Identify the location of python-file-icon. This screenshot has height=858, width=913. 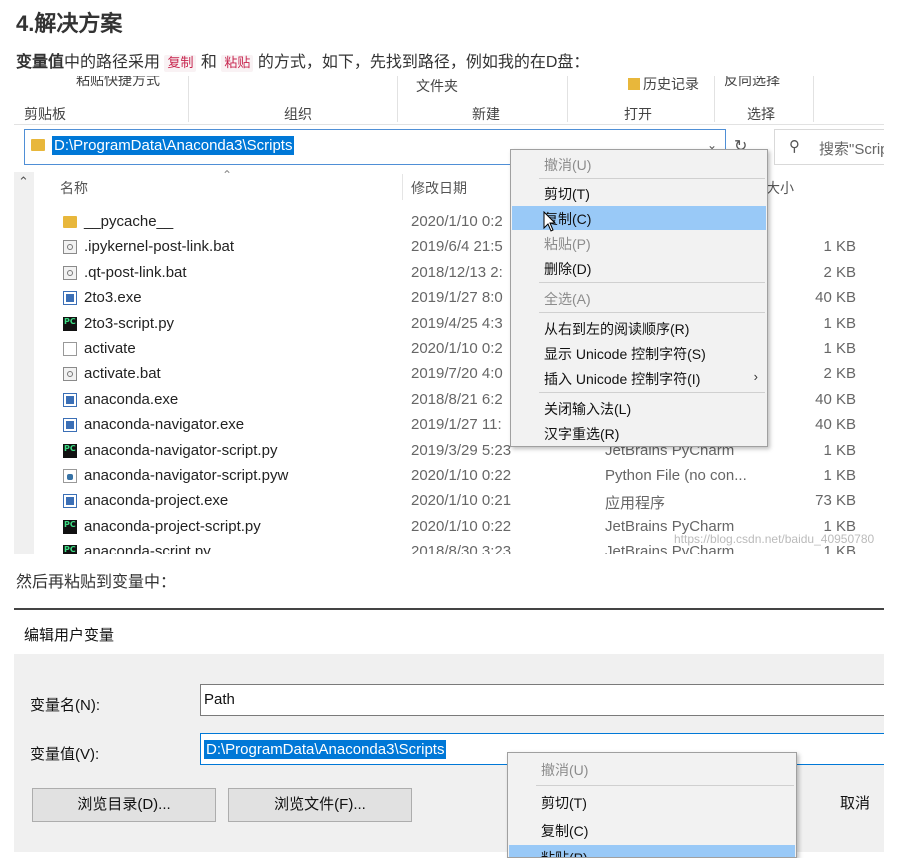
(70, 476).